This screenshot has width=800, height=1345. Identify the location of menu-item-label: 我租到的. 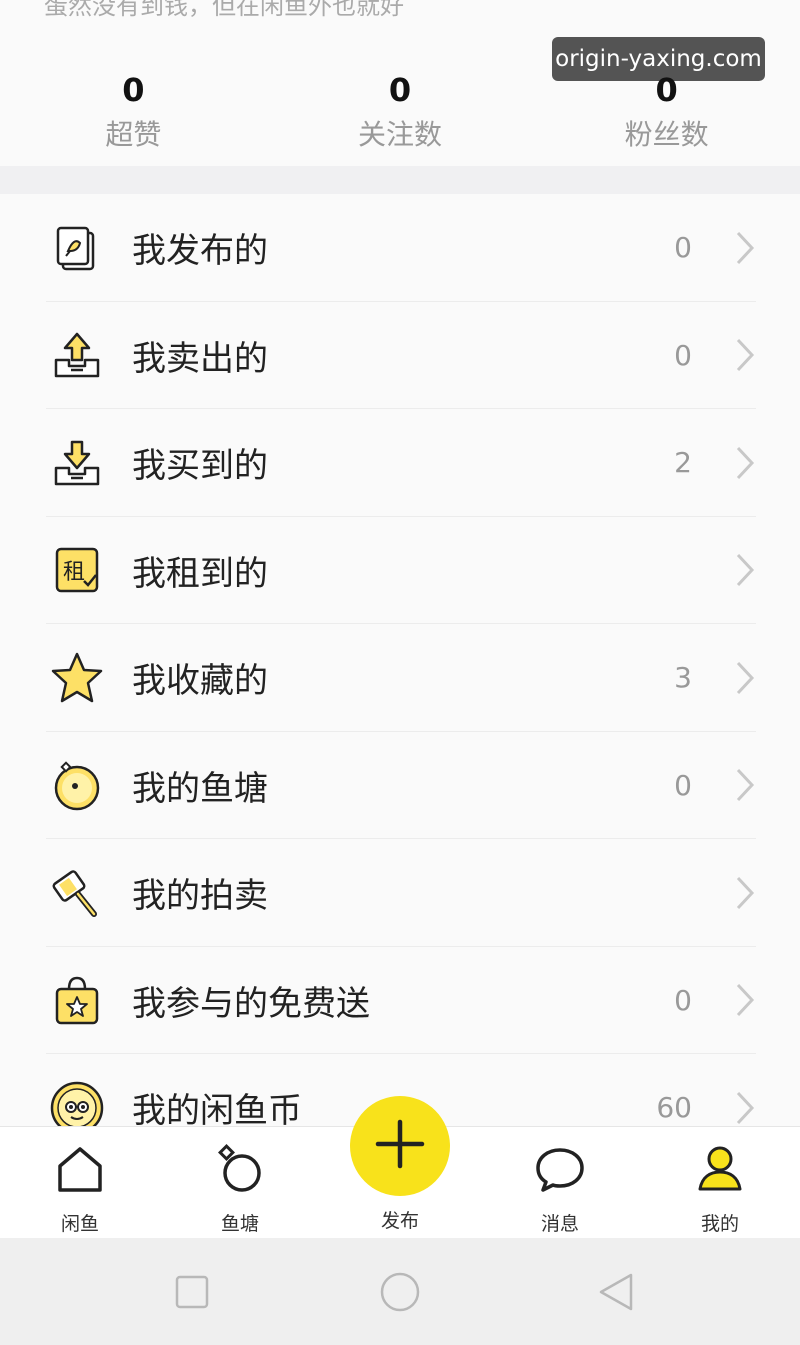
(200, 573).